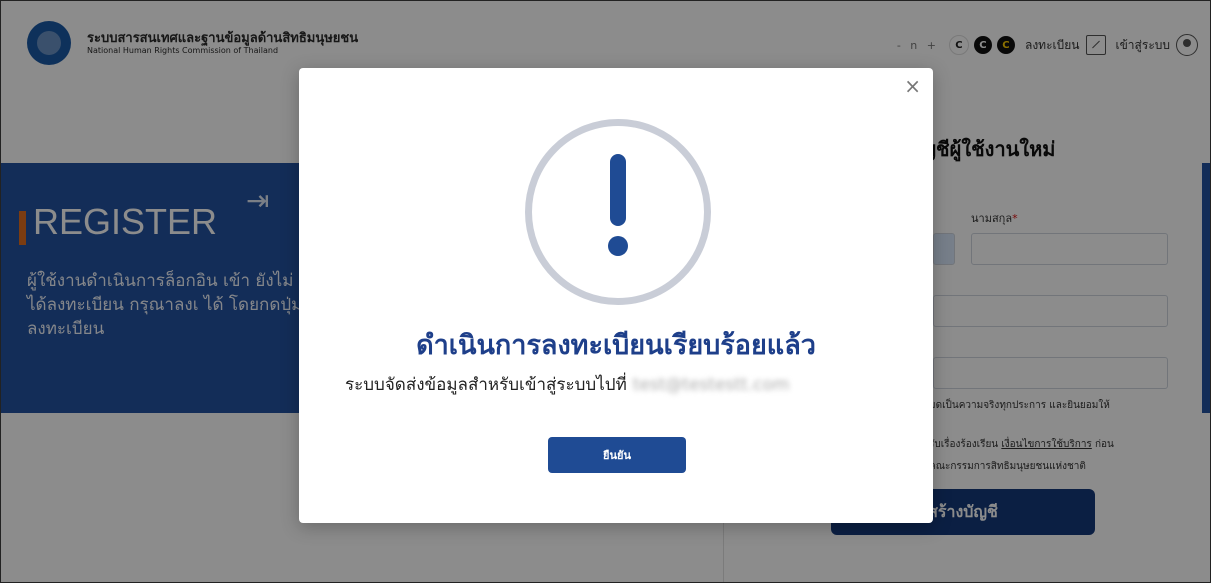 Image resolution: width=1211 pixels, height=583 pixels. What do you see at coordinates (912, 86) in the screenshot?
I see `close-icon: ×` at bounding box center [912, 86].